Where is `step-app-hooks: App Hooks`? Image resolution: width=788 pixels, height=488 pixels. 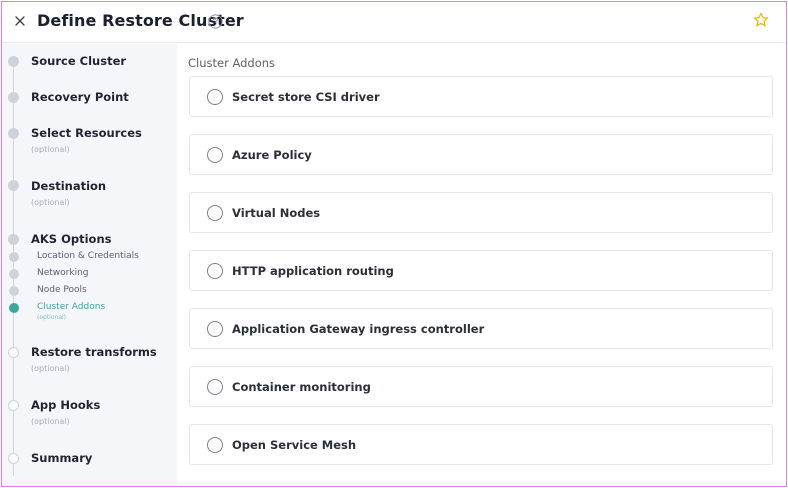
step-app-hooks: App Hooks is located at coordinates (65, 405).